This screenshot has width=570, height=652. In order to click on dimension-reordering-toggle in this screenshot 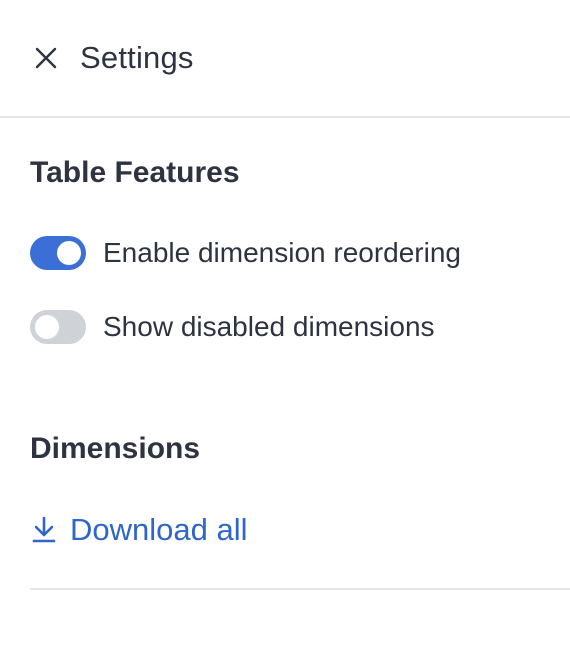, I will do `click(58, 253)`.